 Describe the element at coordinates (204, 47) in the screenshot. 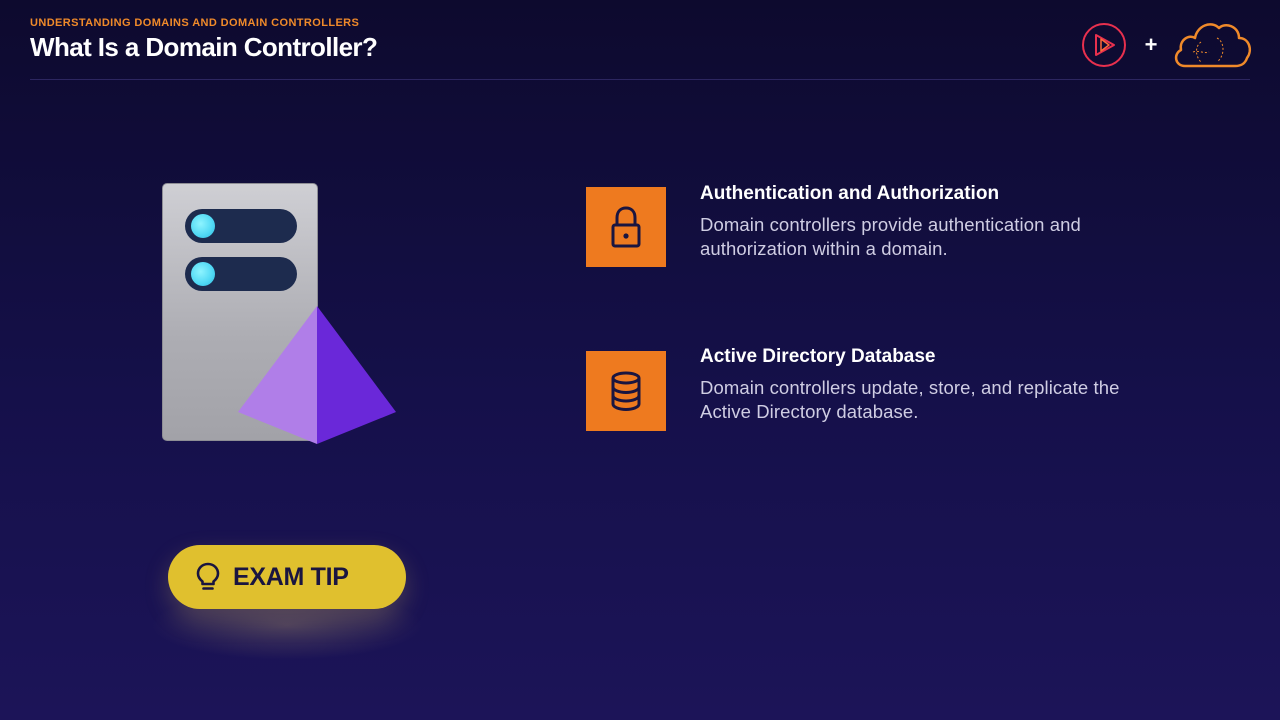

I see `page-title: What Is a Domain Controller?` at that location.